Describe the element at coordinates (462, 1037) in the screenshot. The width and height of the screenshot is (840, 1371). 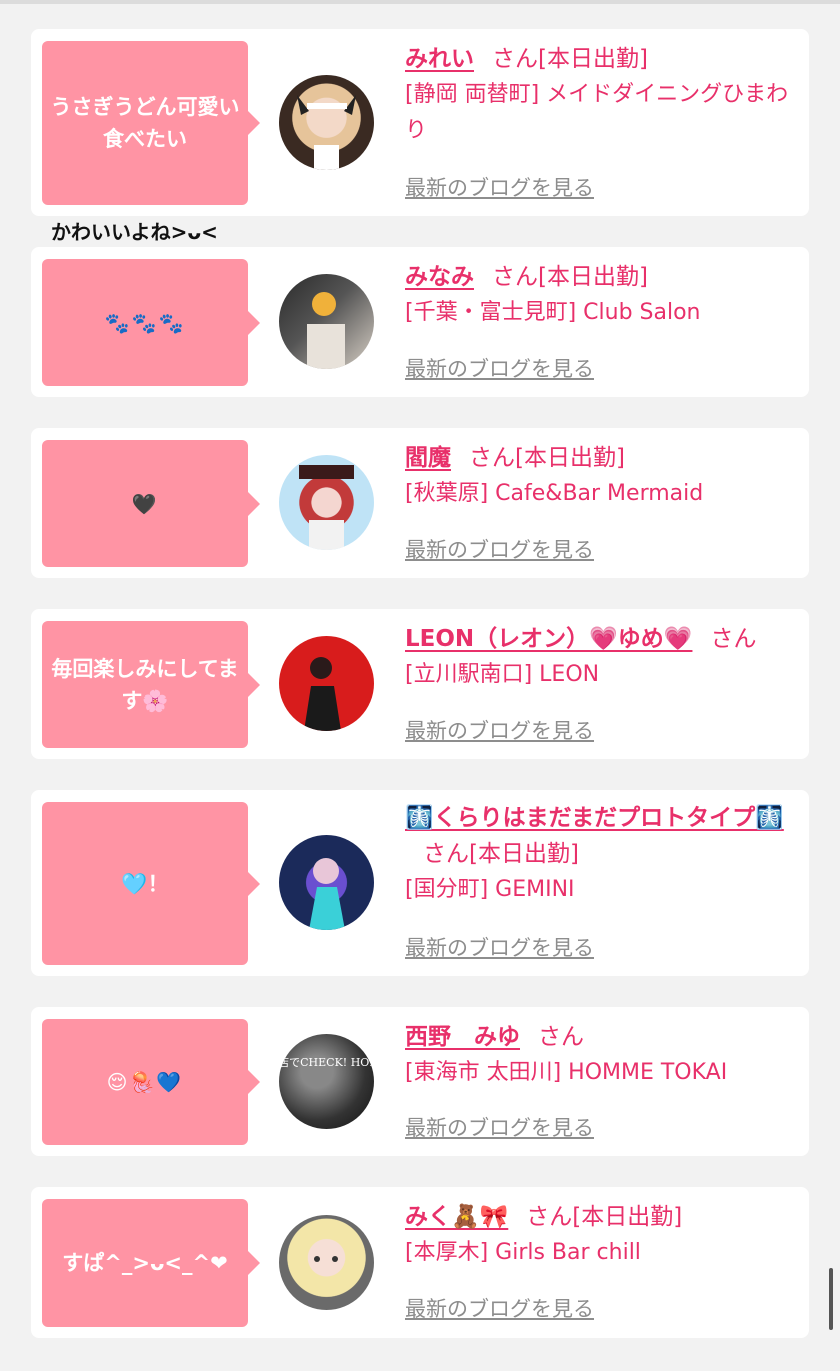
I see `cast-name-link: 西野 みゆ` at that location.